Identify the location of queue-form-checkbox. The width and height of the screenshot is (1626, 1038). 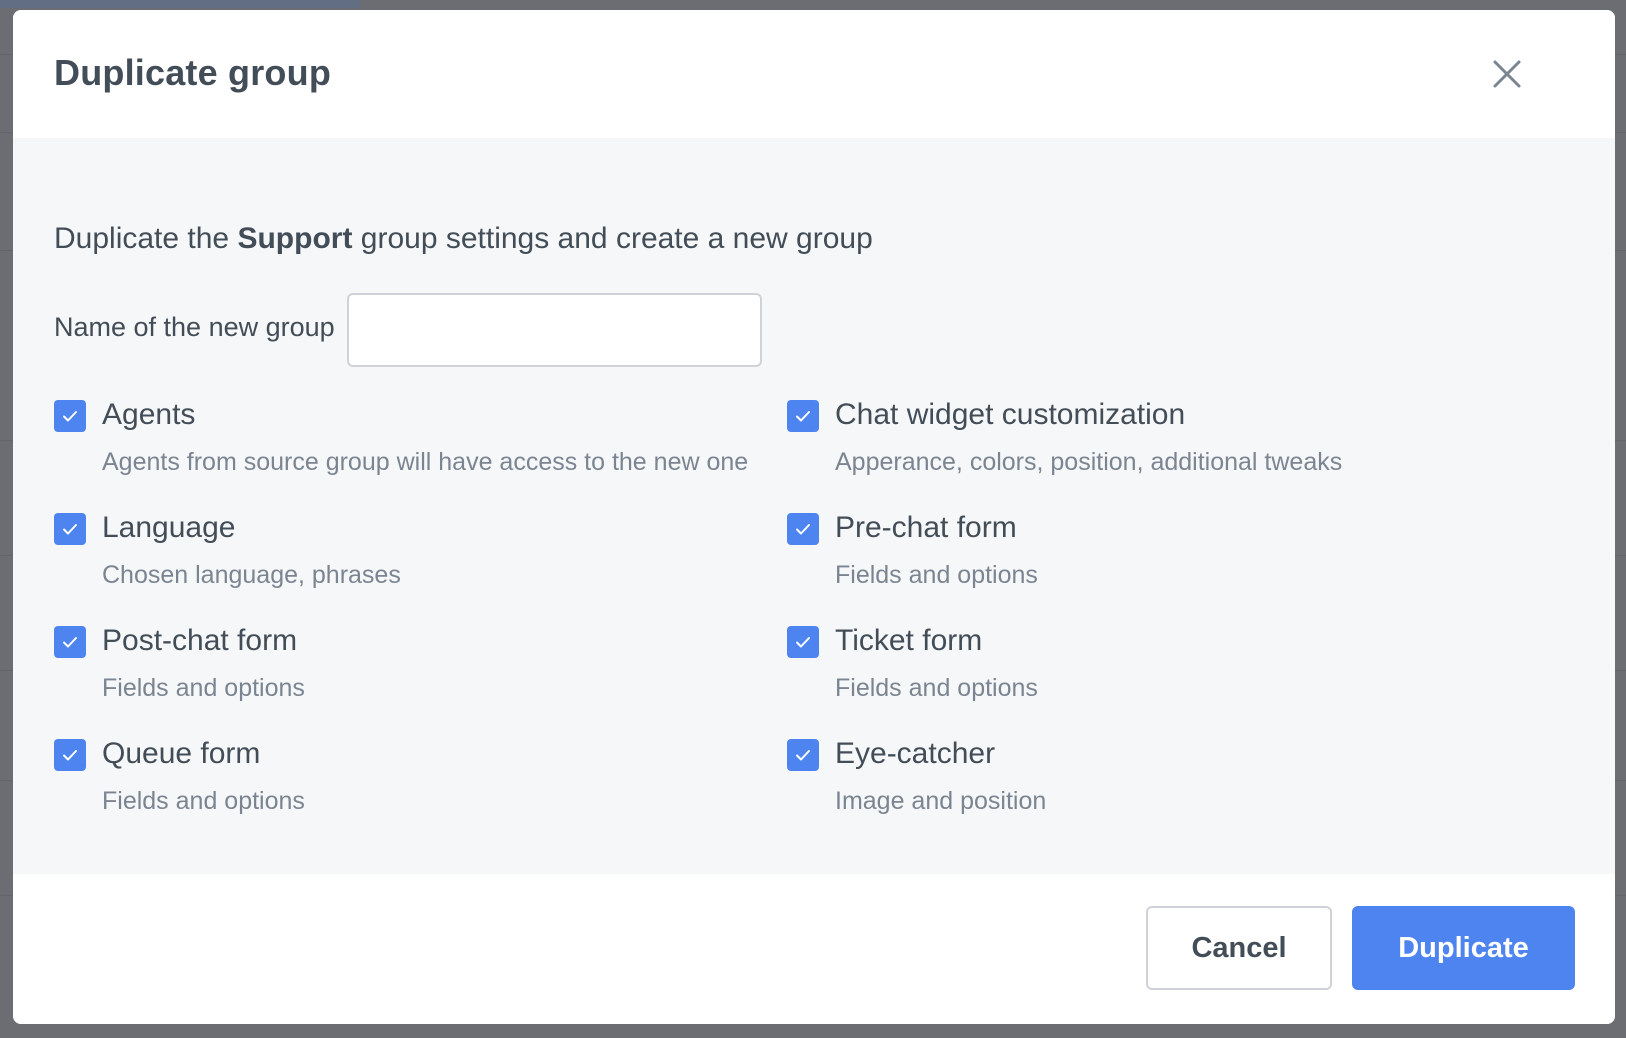
(70, 755).